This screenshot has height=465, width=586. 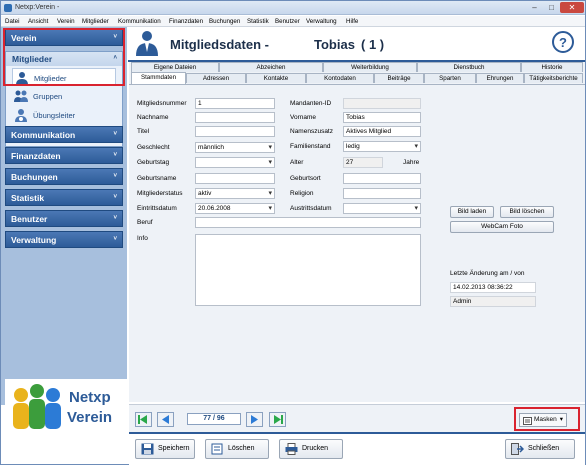 What do you see at coordinates (315, 448) in the screenshot?
I see `drucken-label: Drucken` at bounding box center [315, 448].